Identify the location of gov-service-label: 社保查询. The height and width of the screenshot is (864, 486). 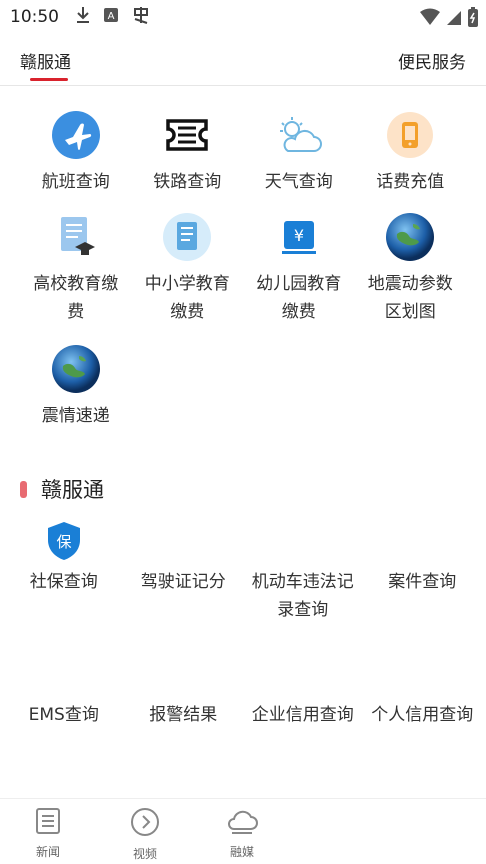
(63, 582).